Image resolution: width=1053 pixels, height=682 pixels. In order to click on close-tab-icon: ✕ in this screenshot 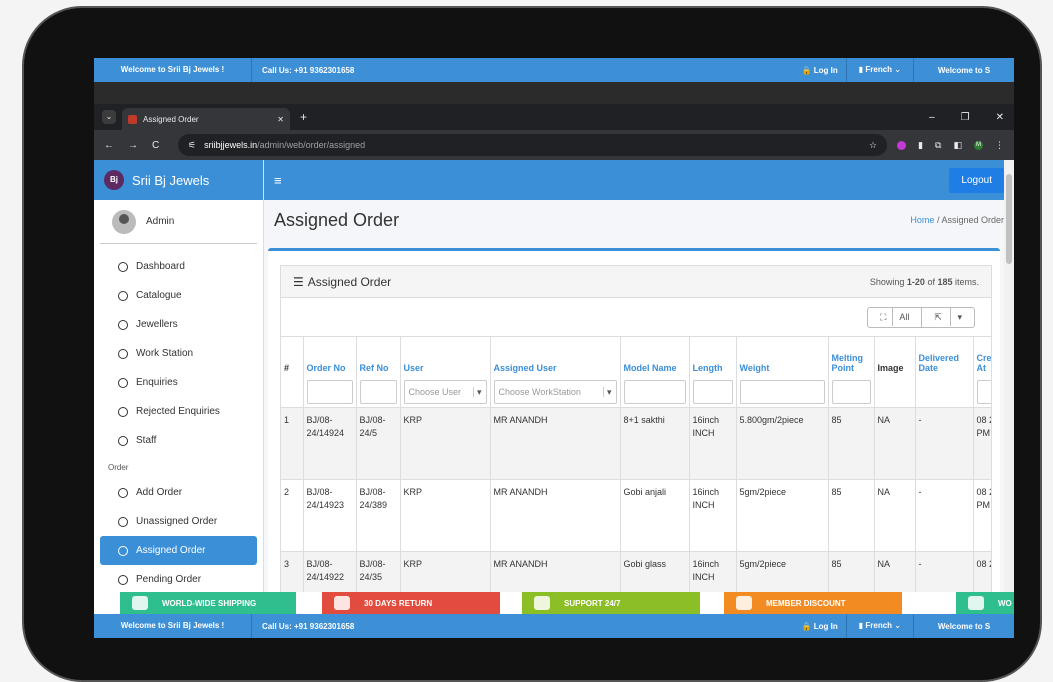, I will do `click(280, 119)`.